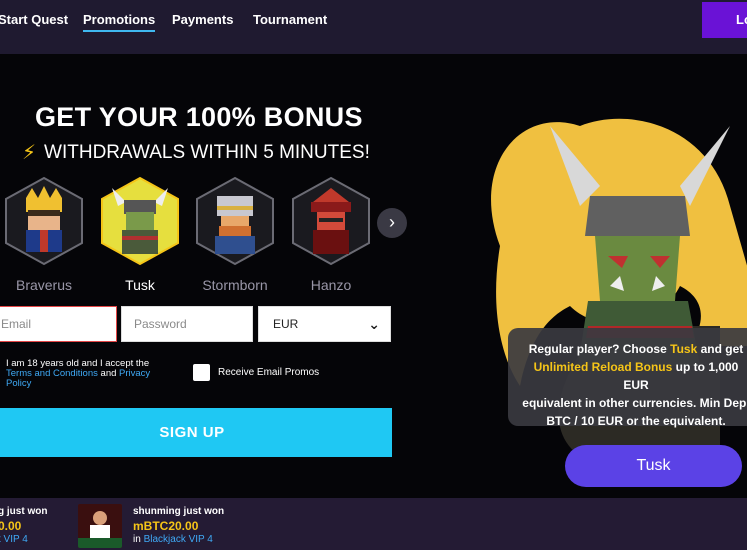 The height and width of the screenshot is (550, 747). I want to click on character-braverus: Braverus, so click(44, 234).